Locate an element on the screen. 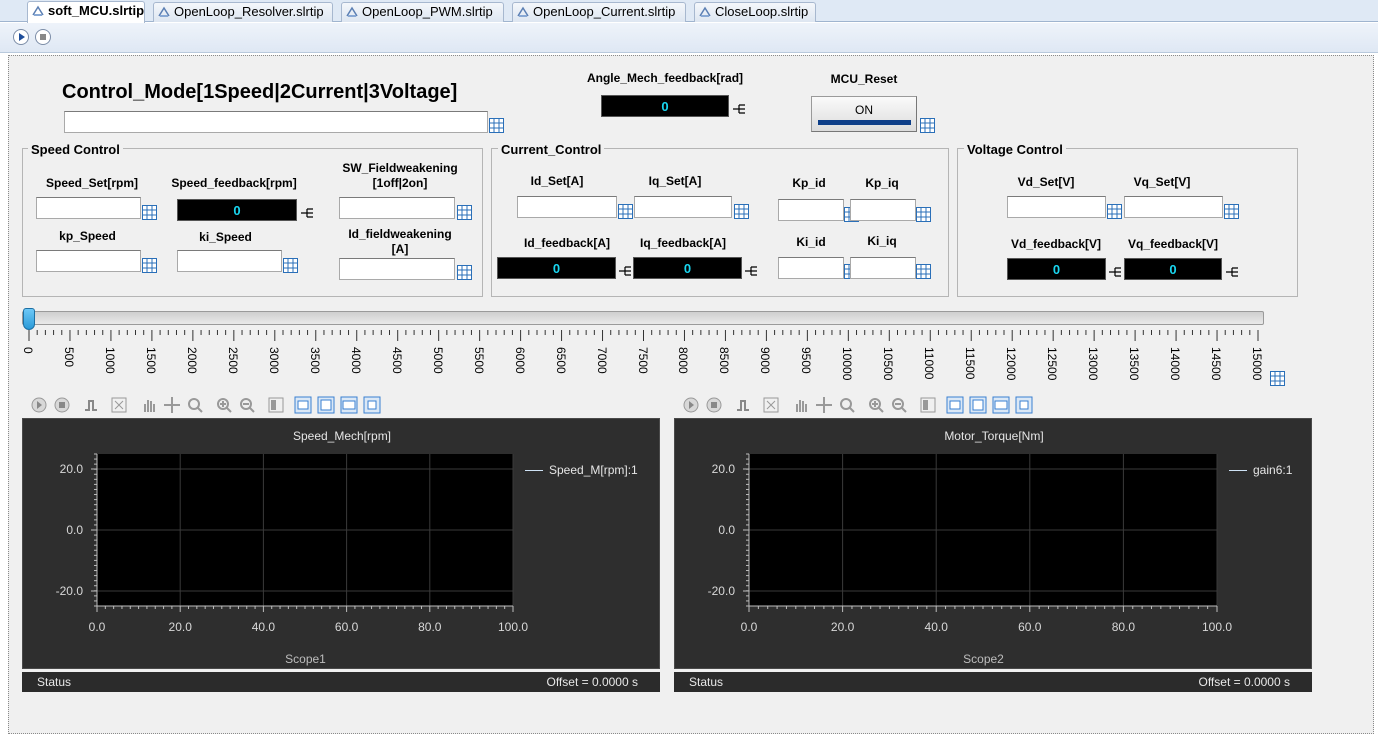 The image size is (1378, 734). x-tick-label: 80.0 is located at coordinates (1124, 627).